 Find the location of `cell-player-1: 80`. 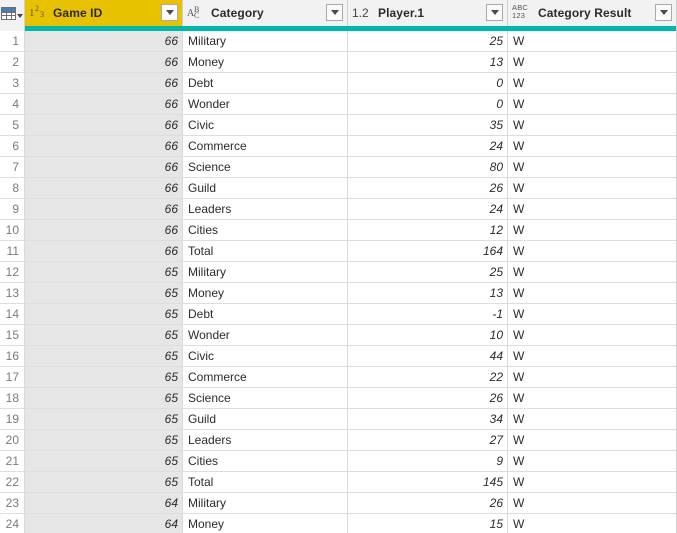

cell-player-1: 80 is located at coordinates (428, 167).